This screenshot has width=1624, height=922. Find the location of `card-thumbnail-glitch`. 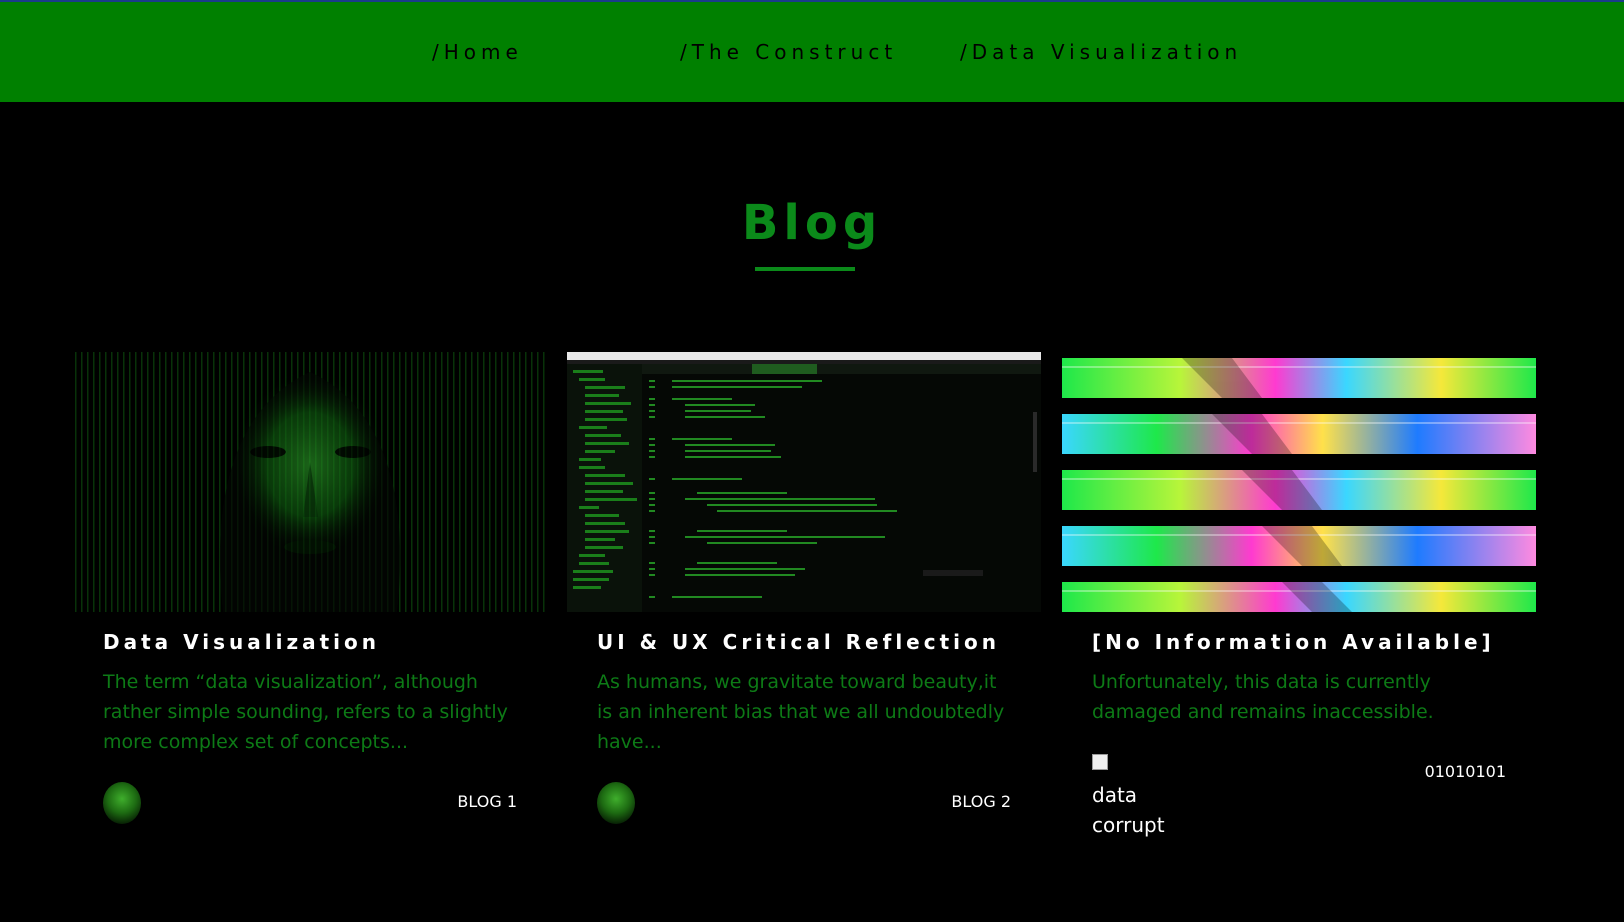

card-thumbnail-glitch is located at coordinates (1299, 482).